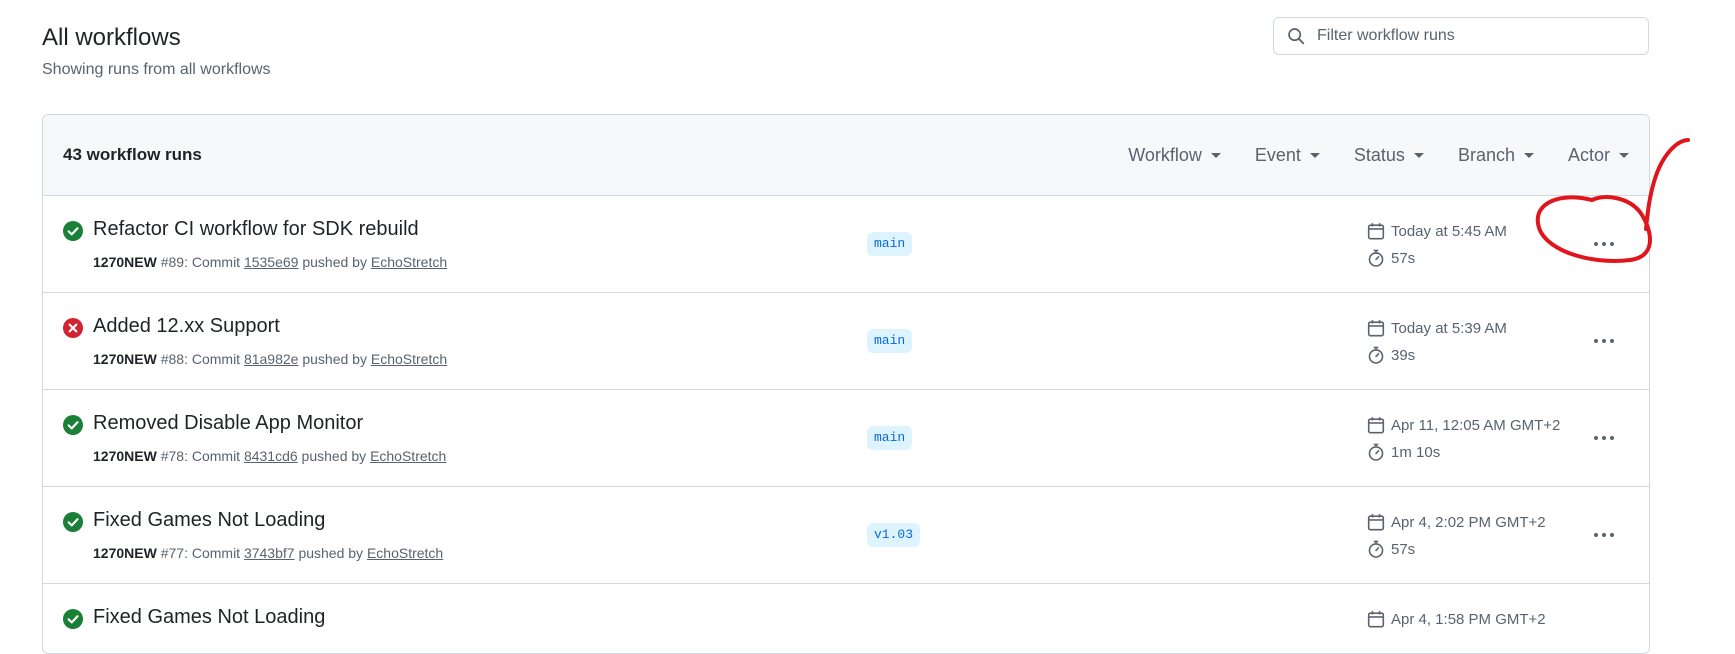  Describe the element at coordinates (1379, 154) in the screenshot. I see `filter-status-label: Status` at that location.